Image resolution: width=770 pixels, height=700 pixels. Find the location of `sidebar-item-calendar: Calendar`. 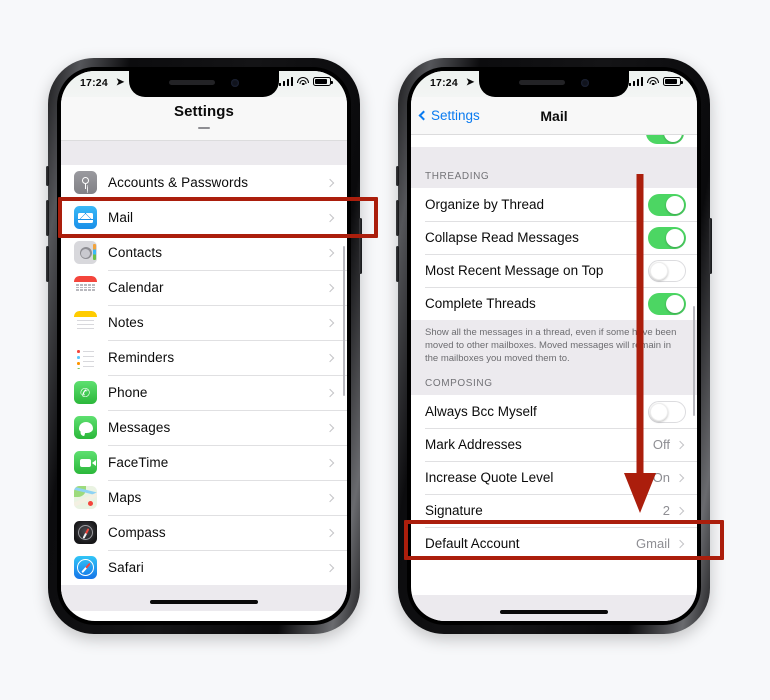

sidebar-item-calendar: Calendar is located at coordinates (204, 287).